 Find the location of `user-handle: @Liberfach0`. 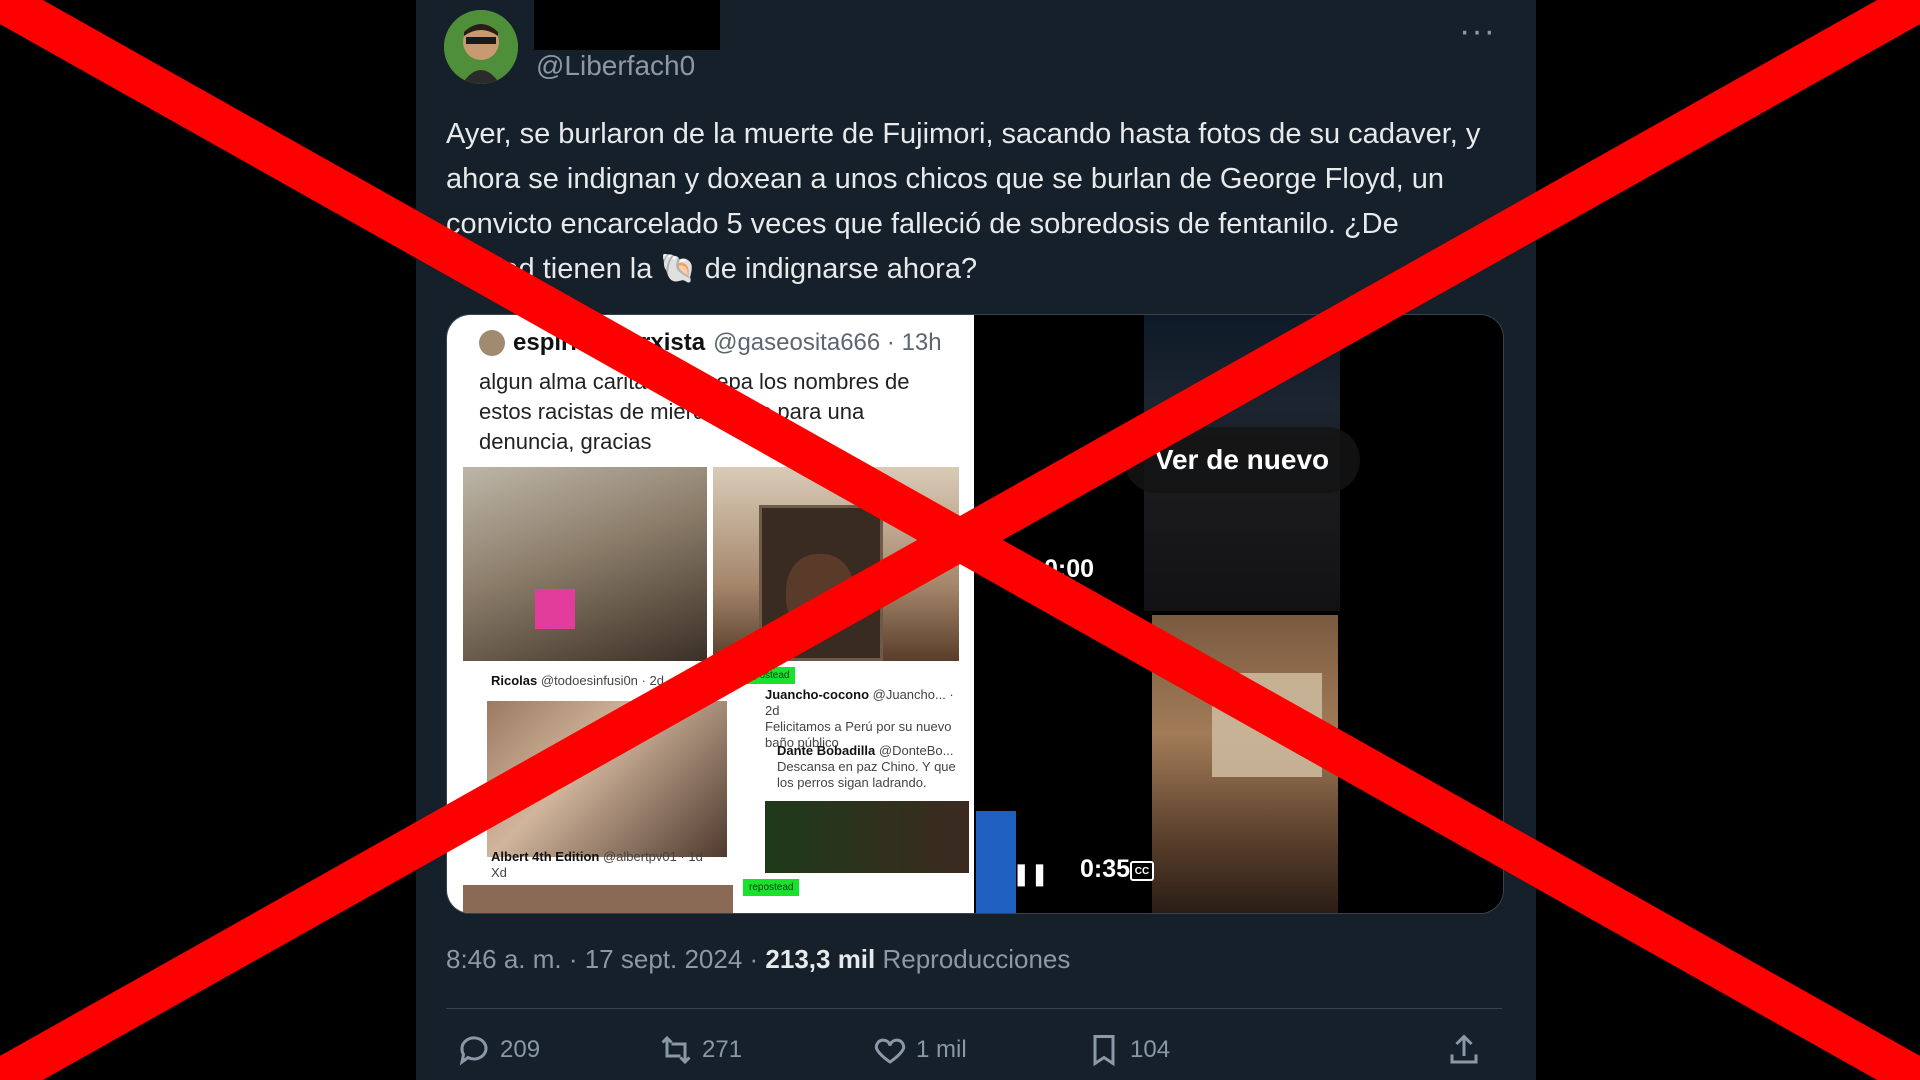

user-handle: @Liberfach0 is located at coordinates (615, 66).